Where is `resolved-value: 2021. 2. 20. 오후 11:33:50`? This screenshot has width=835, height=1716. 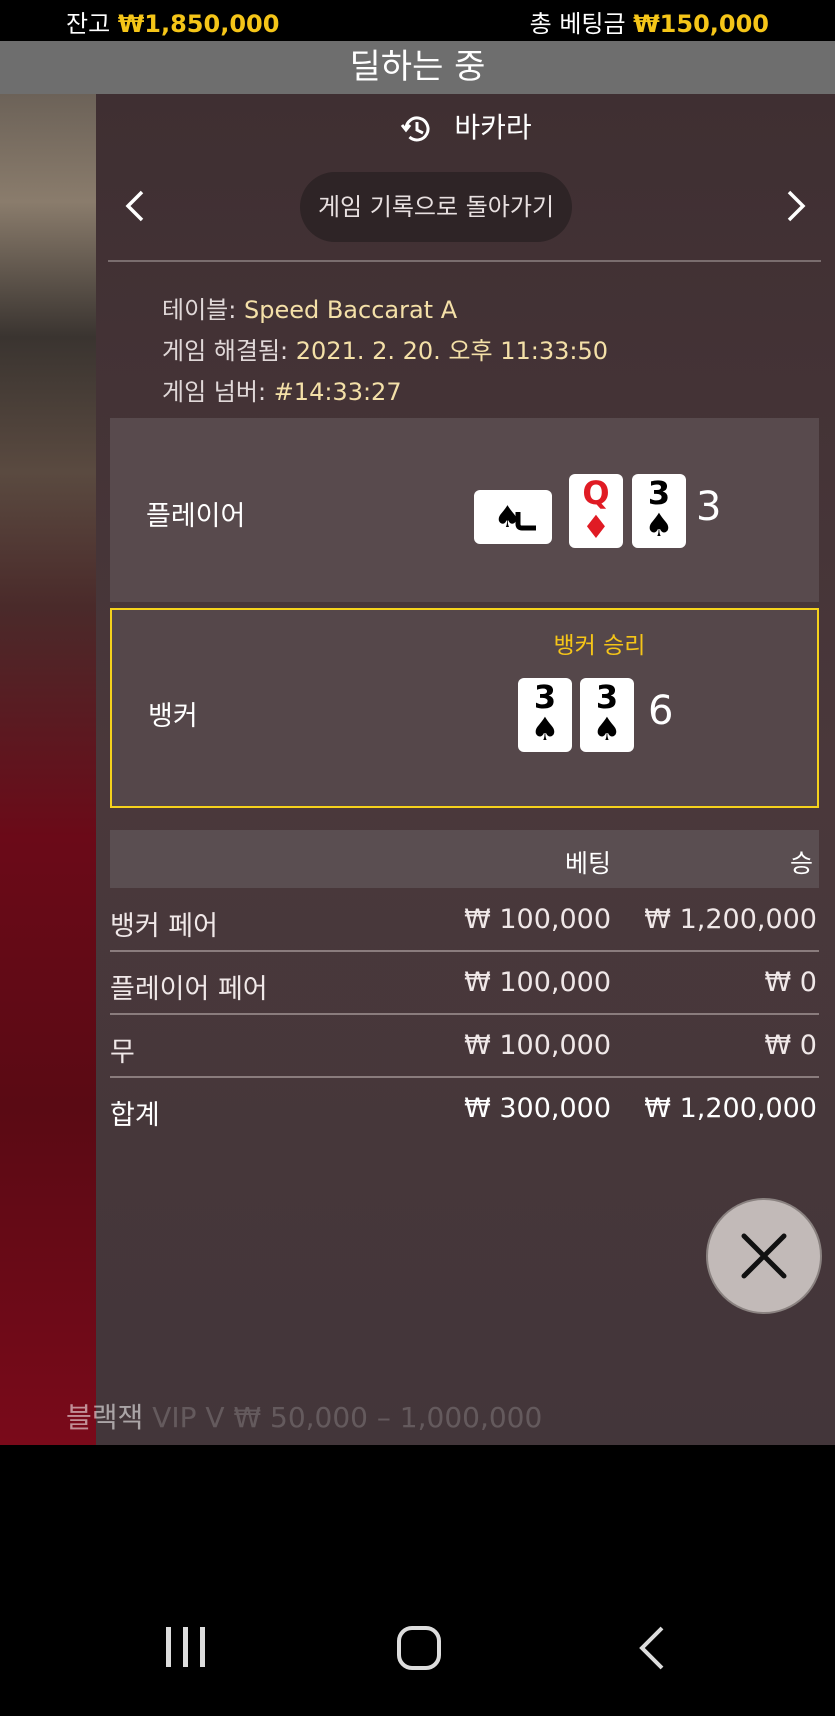
resolved-value: 2021. 2. 20. 오후 11:33:50 is located at coordinates (452, 351).